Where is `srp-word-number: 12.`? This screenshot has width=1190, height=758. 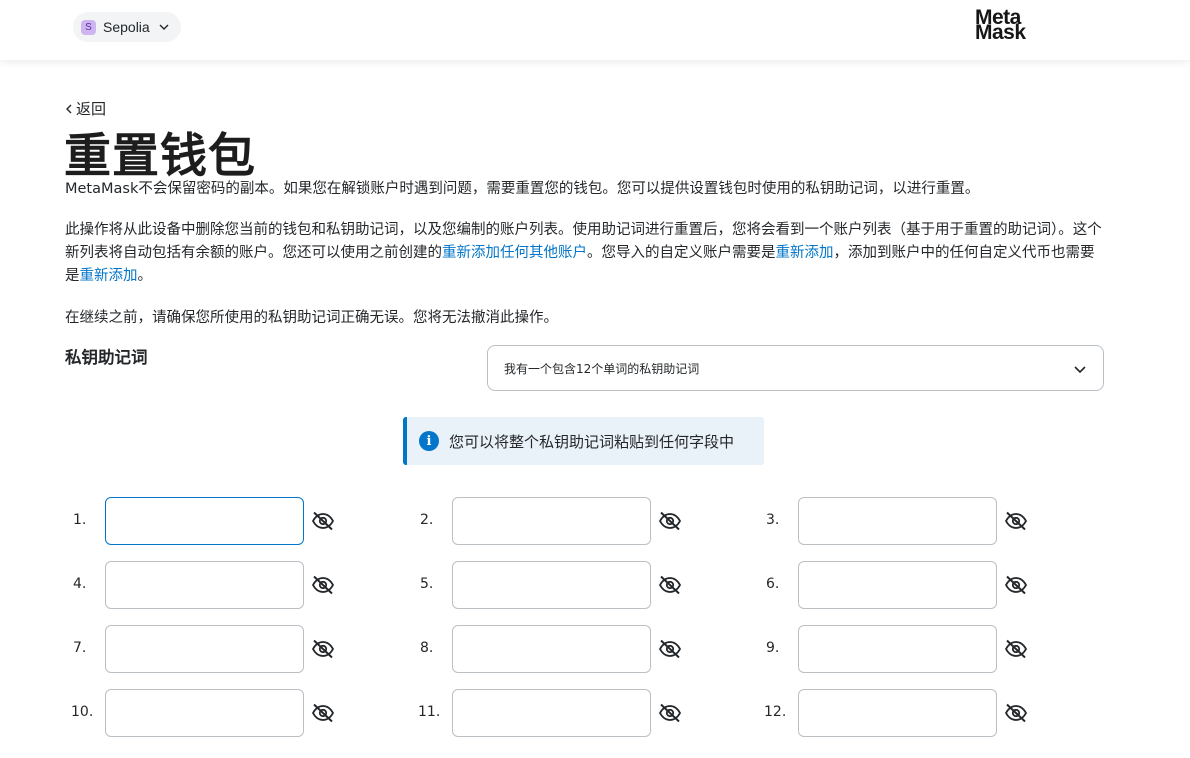 srp-word-number: 12. is located at coordinates (775, 712).